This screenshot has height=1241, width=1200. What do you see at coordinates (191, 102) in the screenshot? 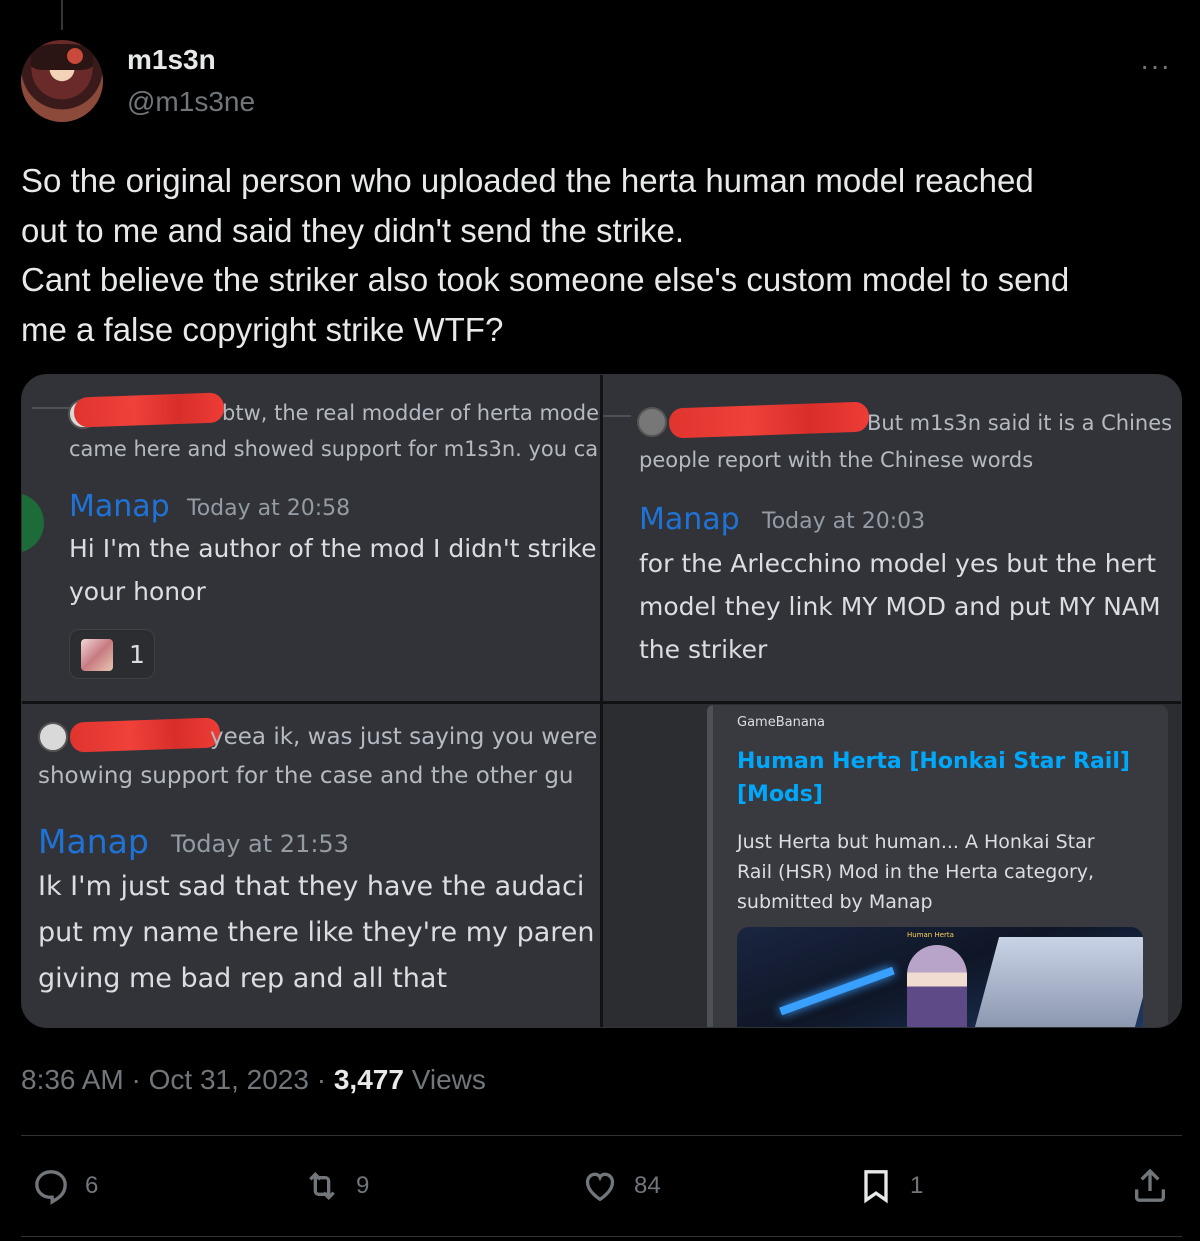
I see `user-handle: @m1s3ne` at bounding box center [191, 102].